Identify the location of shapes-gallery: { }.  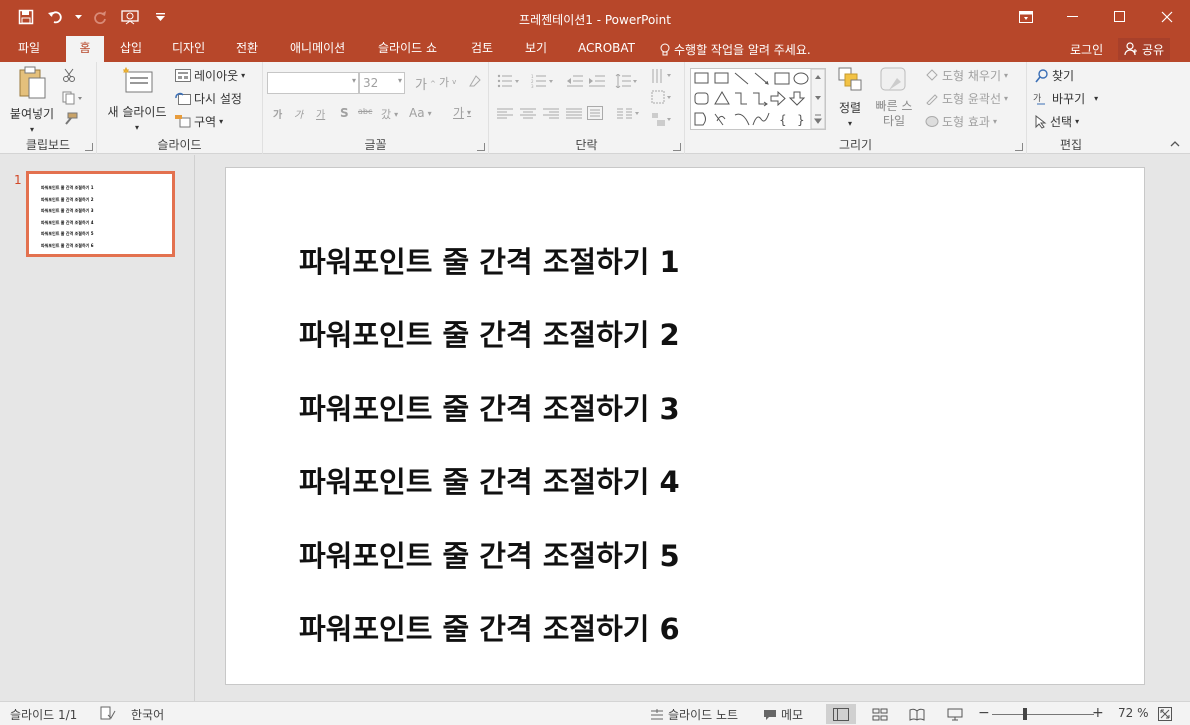
(758, 99).